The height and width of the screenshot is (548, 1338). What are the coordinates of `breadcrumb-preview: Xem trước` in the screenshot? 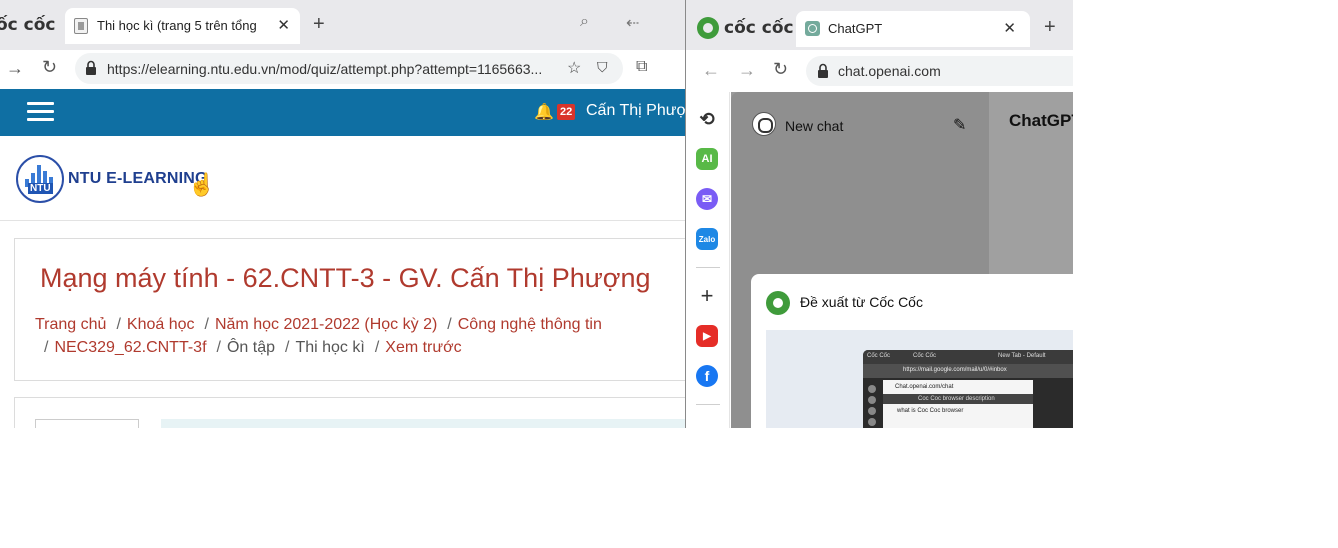 It's located at (423, 347).